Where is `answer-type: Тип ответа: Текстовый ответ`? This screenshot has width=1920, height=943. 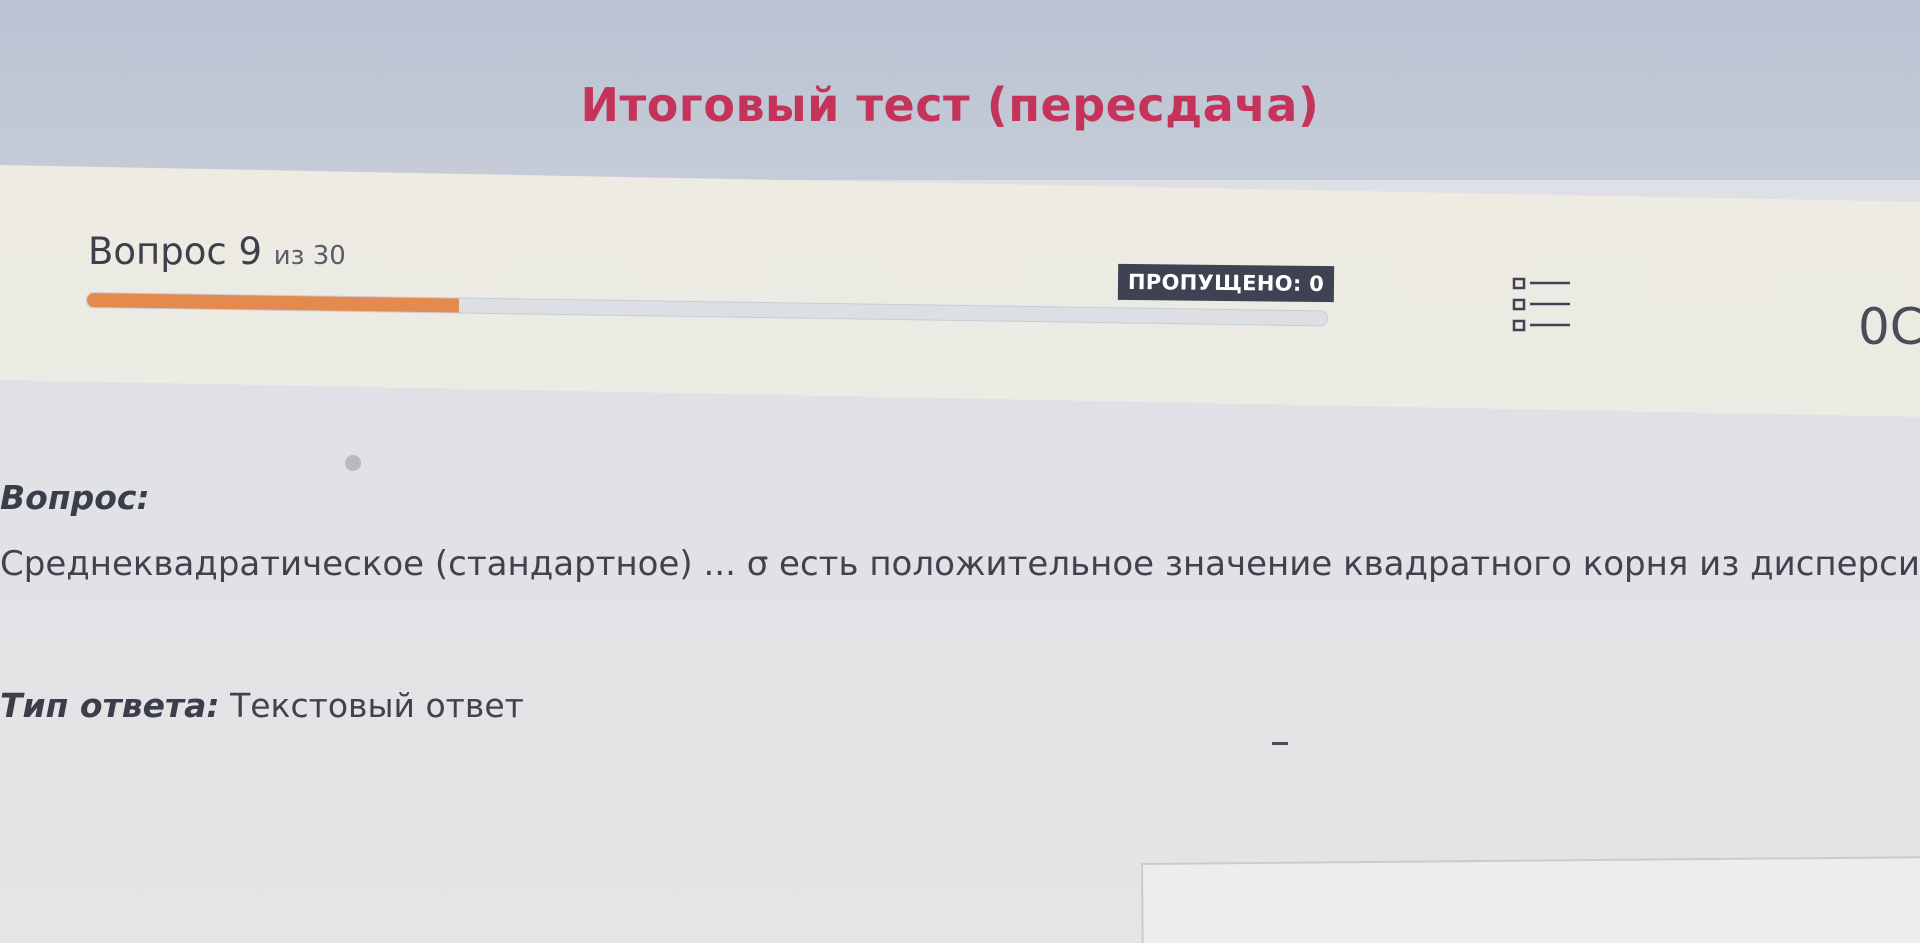 answer-type: Тип ответа: Текстовый ответ is located at coordinates (262, 705).